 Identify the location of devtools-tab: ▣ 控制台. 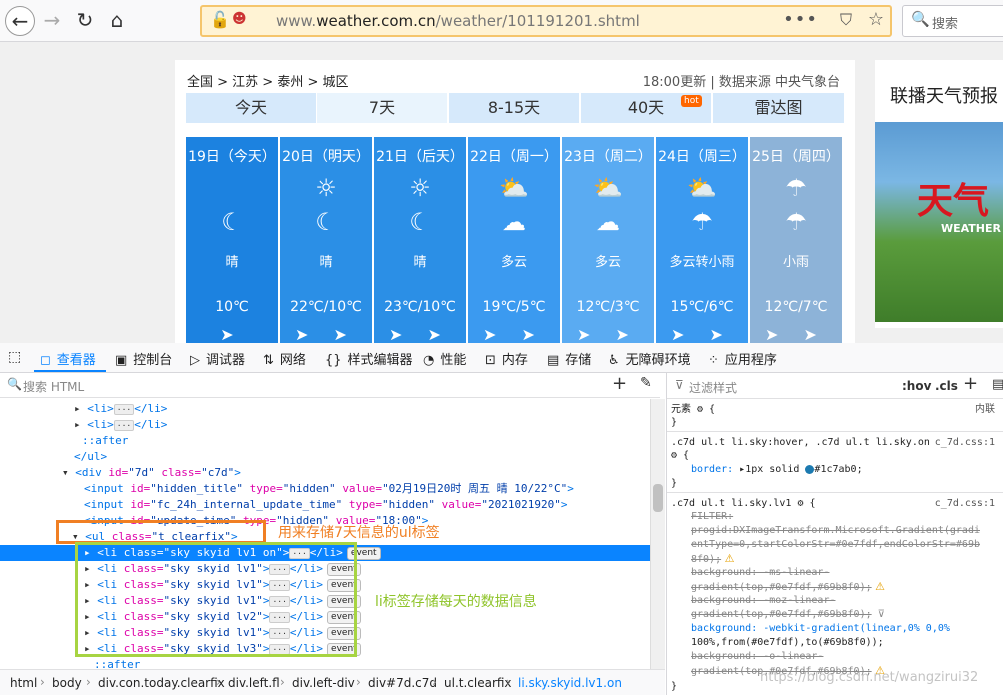
(143, 358).